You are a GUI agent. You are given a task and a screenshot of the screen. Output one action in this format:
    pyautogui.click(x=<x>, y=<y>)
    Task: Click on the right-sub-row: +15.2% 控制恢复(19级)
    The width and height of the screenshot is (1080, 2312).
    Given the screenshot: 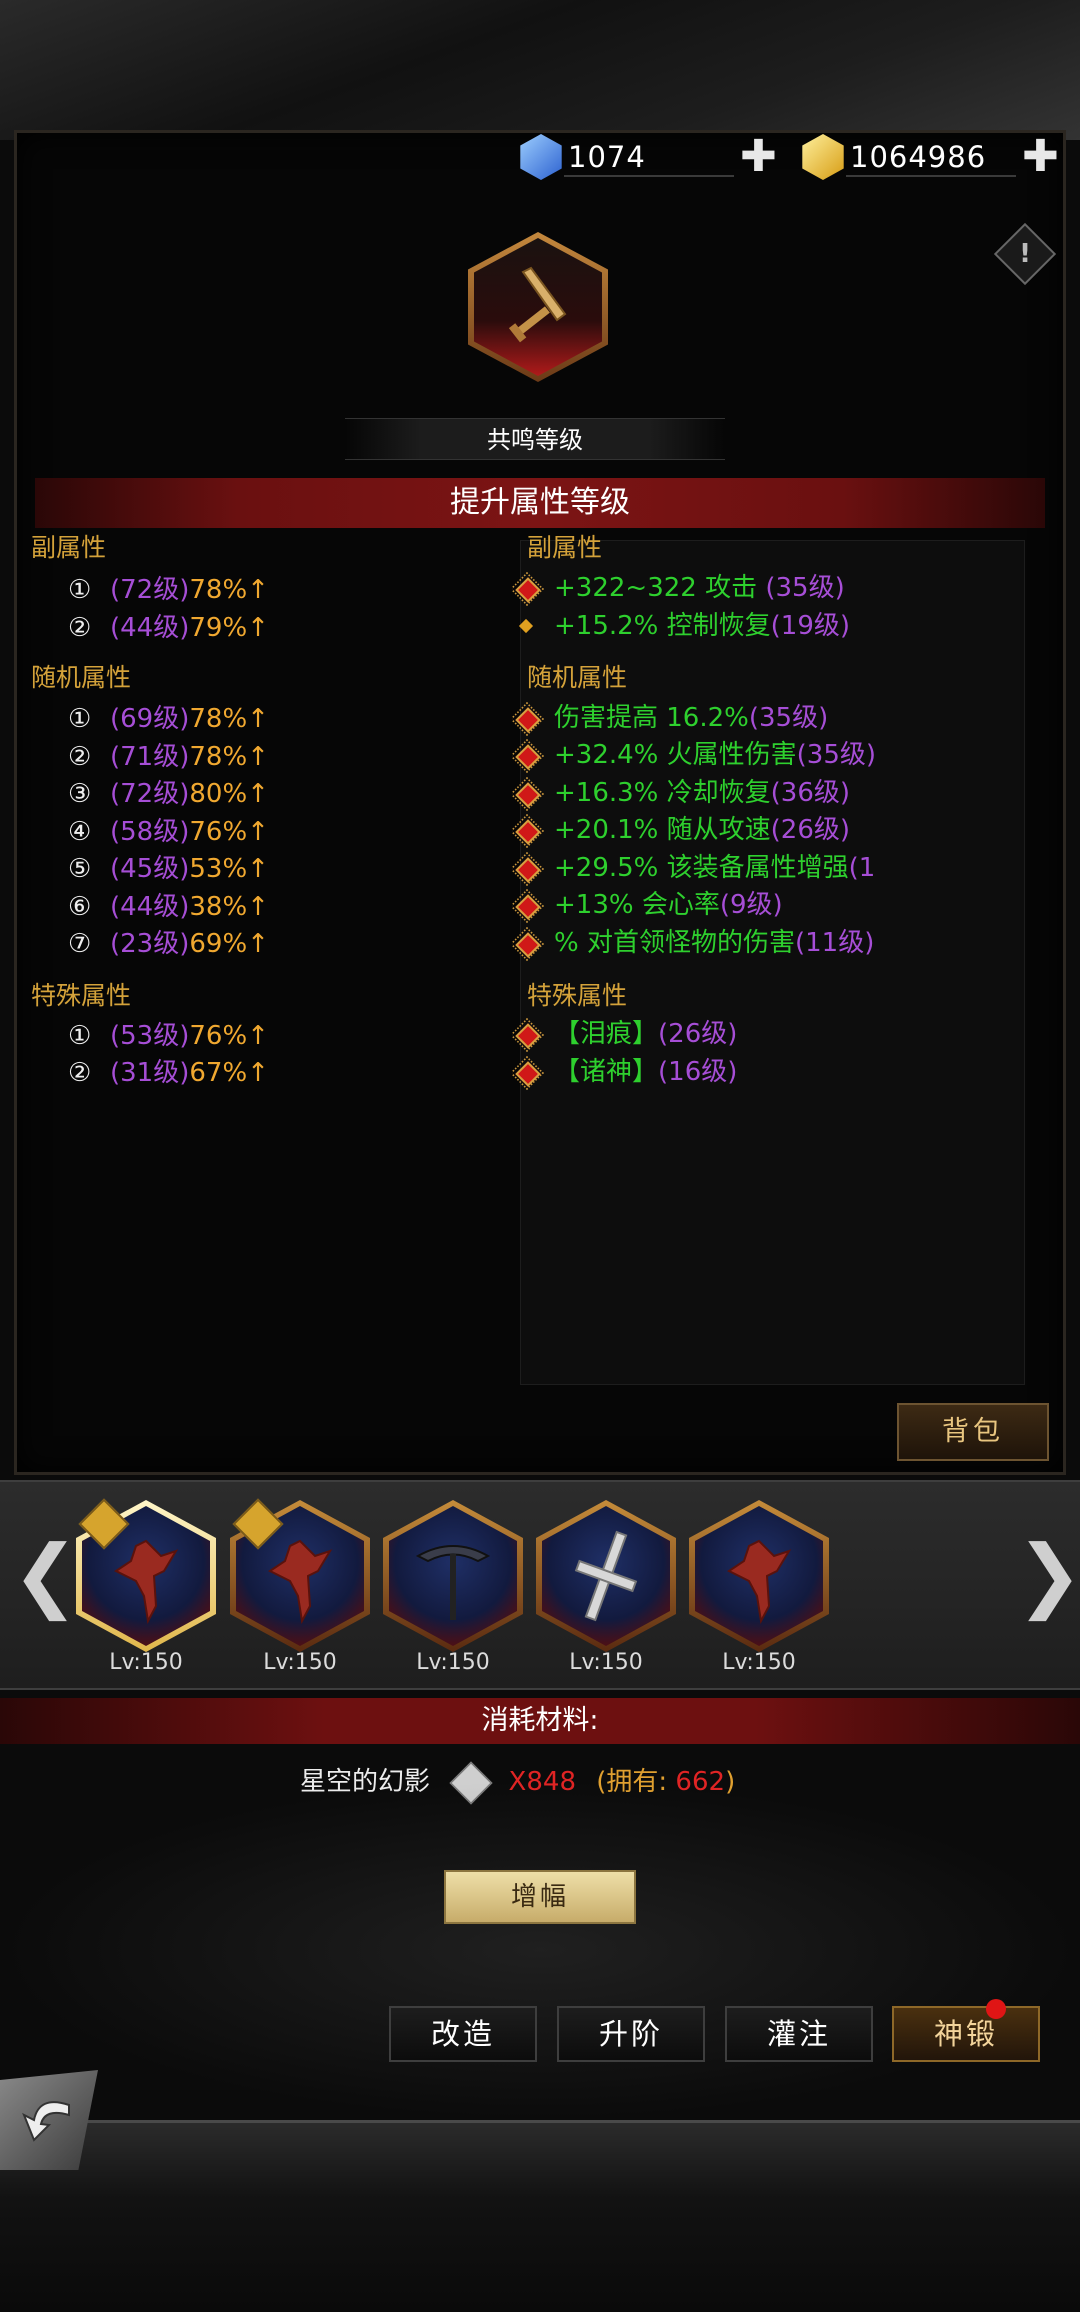 What is the action you would take?
    pyautogui.click(x=722, y=626)
    